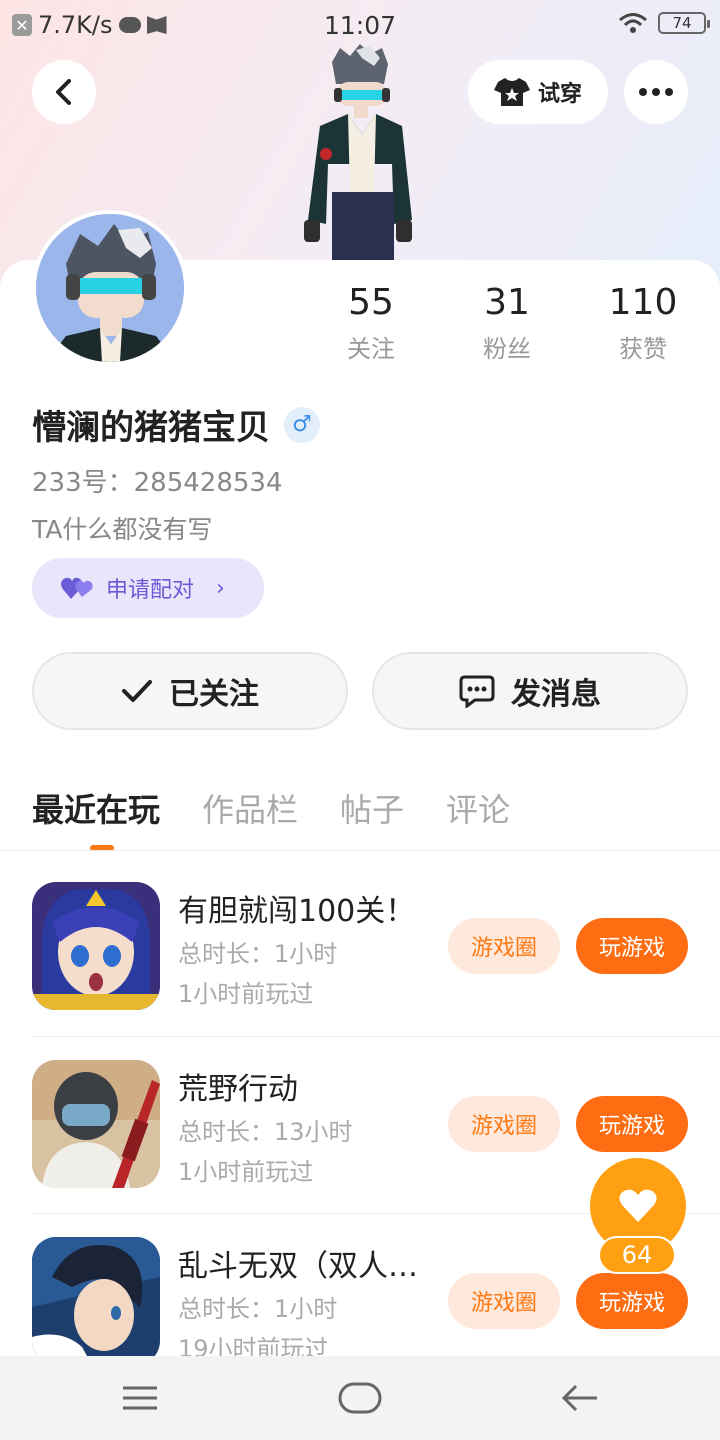 This screenshot has height=1440, width=720. I want to click on send-message-label: 发消息, so click(556, 694).